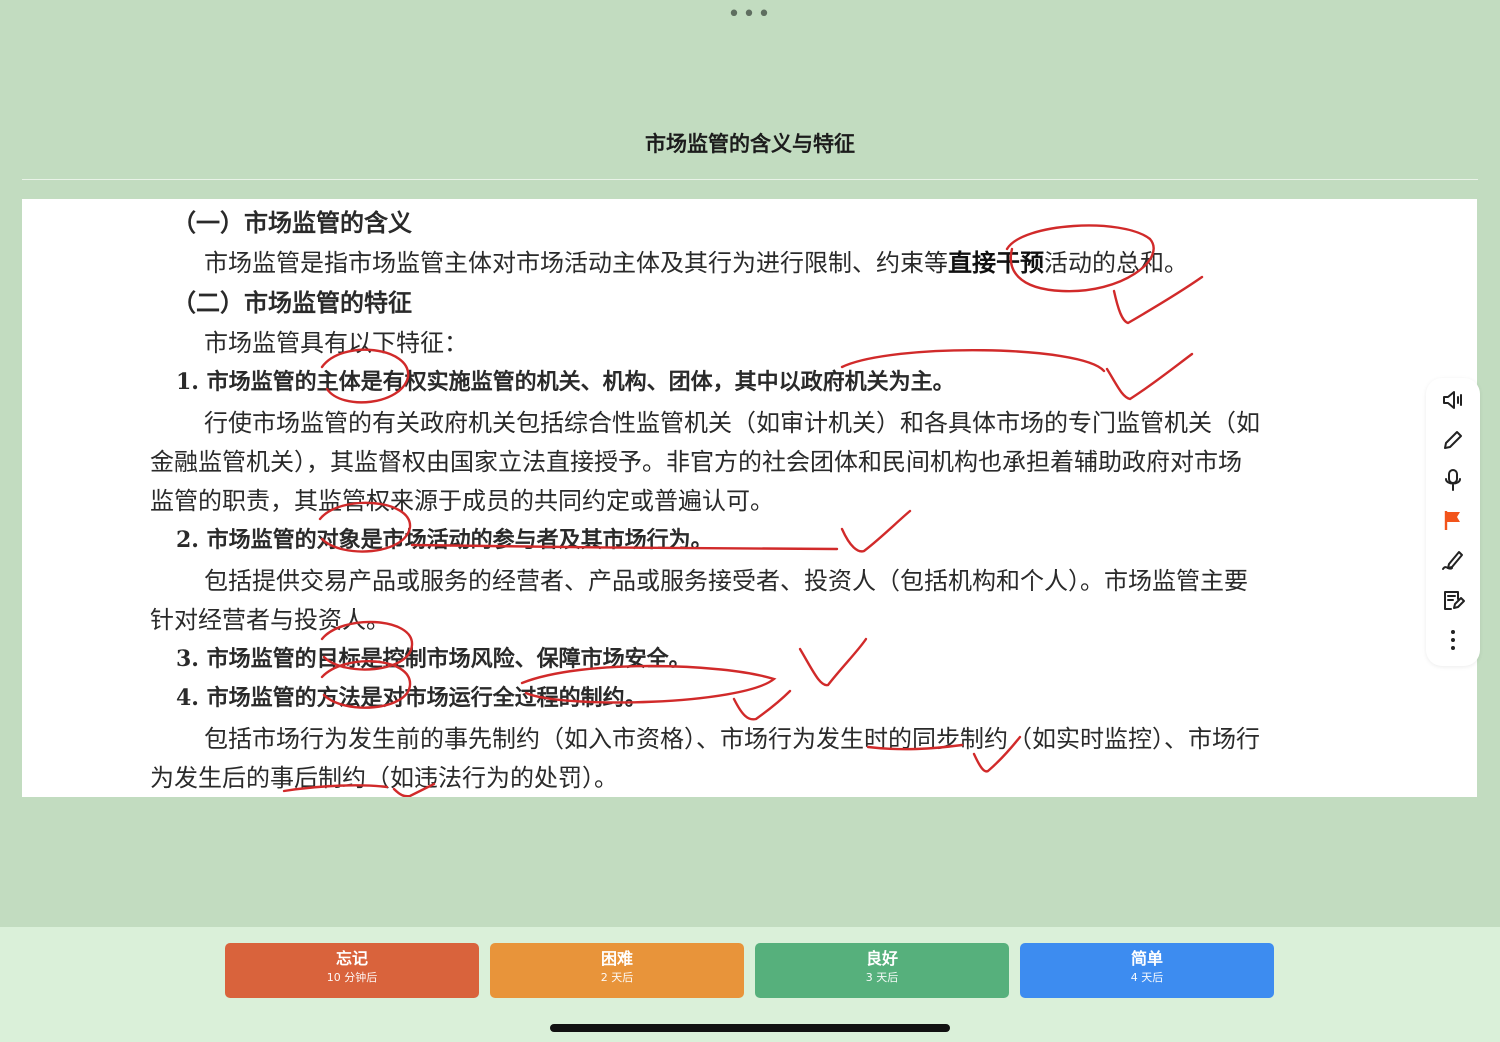 The image size is (1500, 1042). Describe the element at coordinates (1453, 400) in the screenshot. I see `speaker-icon` at that location.